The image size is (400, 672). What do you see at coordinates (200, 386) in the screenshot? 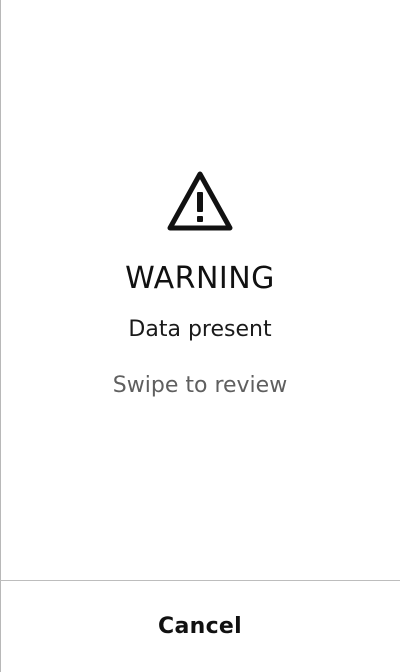
I see `swipe-hint: Swipe to review` at bounding box center [200, 386].